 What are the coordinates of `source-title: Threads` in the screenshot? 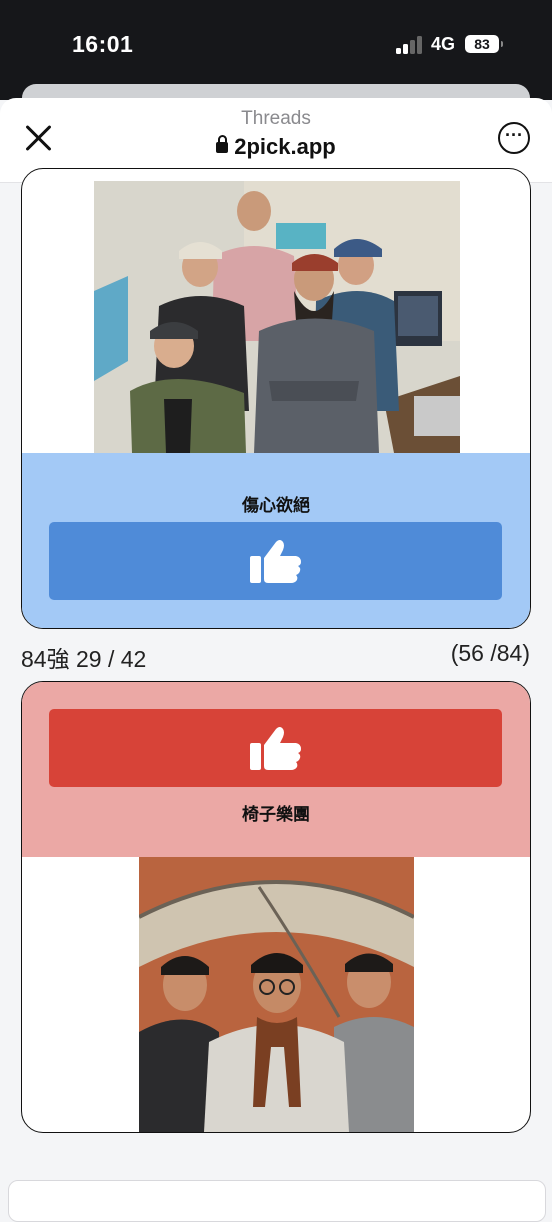 It's located at (276, 118).